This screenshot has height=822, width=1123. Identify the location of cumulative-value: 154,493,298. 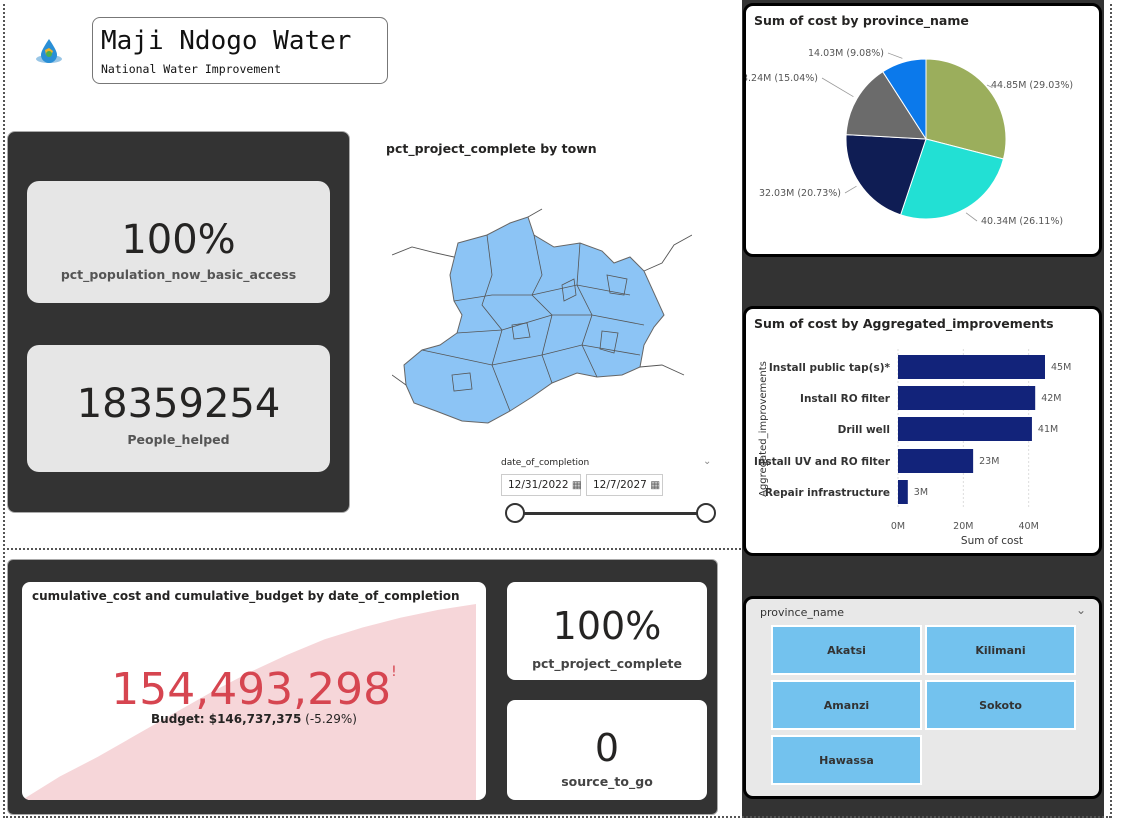
(251, 689).